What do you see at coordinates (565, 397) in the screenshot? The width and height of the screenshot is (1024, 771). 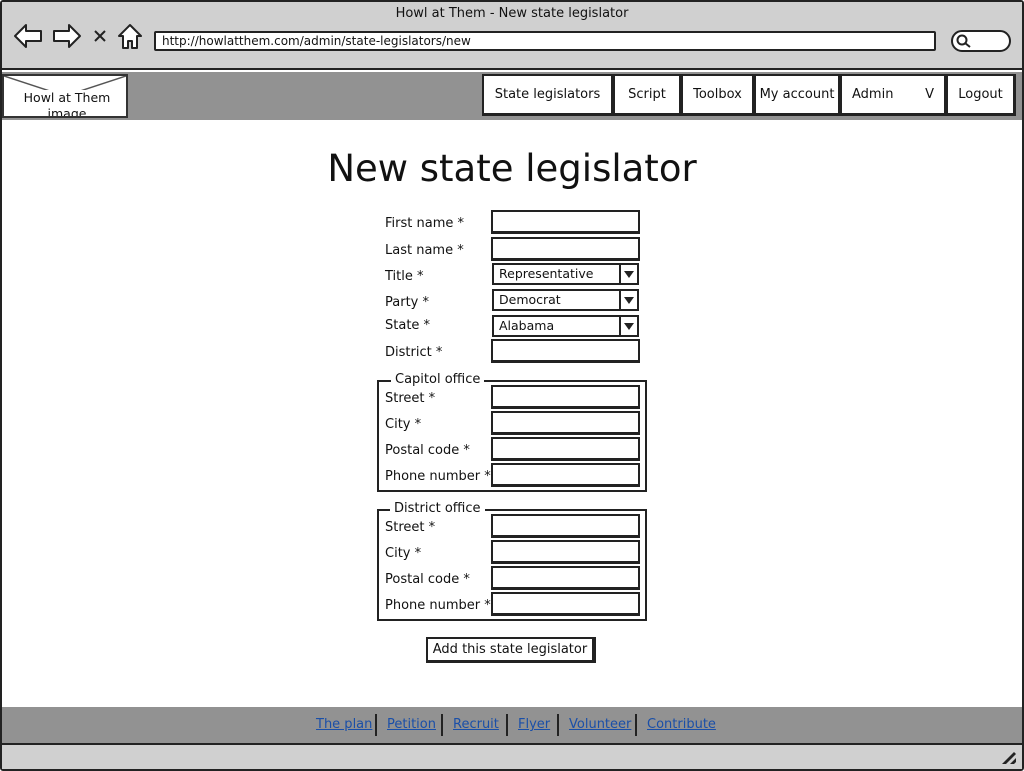 I see `capitol-street-input` at bounding box center [565, 397].